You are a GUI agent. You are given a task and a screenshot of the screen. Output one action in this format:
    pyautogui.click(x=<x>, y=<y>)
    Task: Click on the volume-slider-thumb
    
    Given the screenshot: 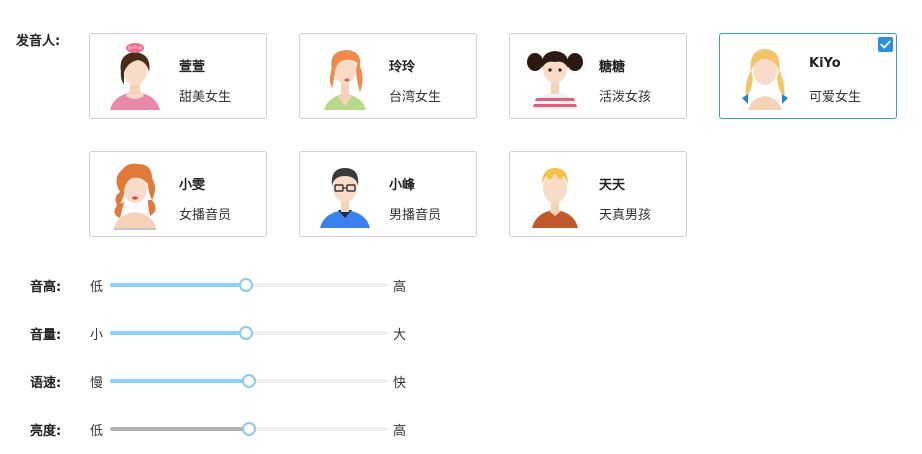 What is the action you would take?
    pyautogui.click(x=246, y=333)
    